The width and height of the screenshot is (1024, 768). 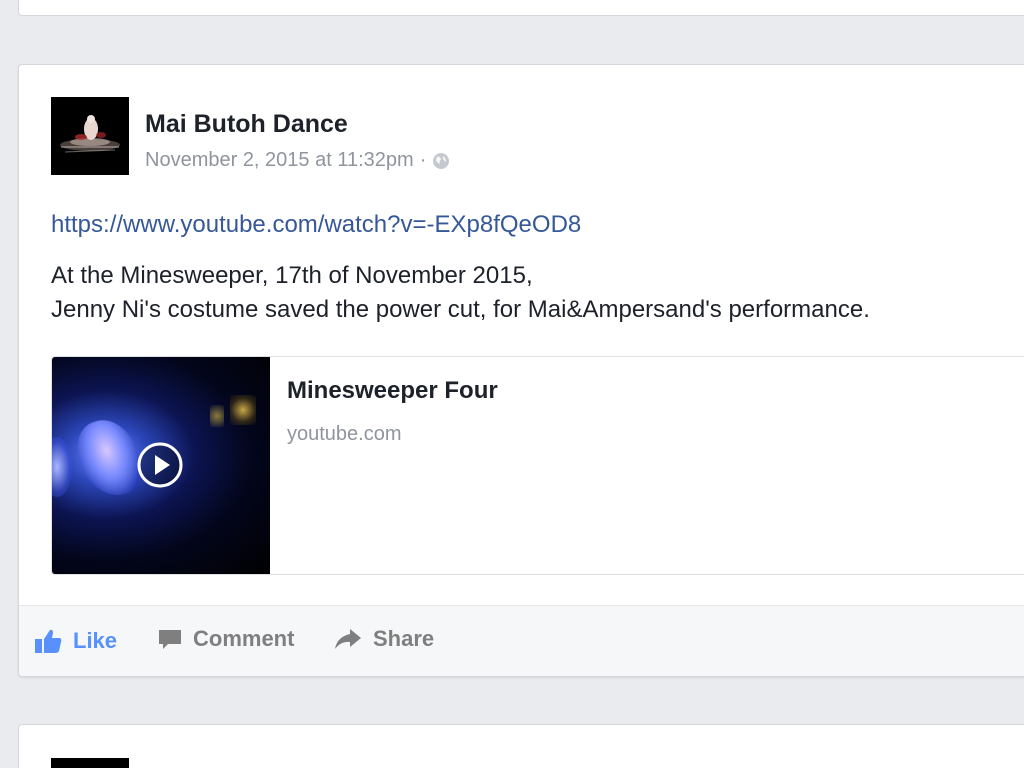 I want to click on play-icon, so click(x=160, y=465).